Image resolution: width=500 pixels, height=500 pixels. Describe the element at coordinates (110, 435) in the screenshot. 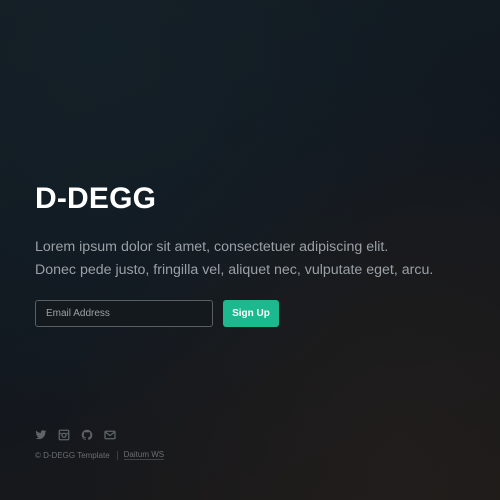

I see `mail-icon` at that location.